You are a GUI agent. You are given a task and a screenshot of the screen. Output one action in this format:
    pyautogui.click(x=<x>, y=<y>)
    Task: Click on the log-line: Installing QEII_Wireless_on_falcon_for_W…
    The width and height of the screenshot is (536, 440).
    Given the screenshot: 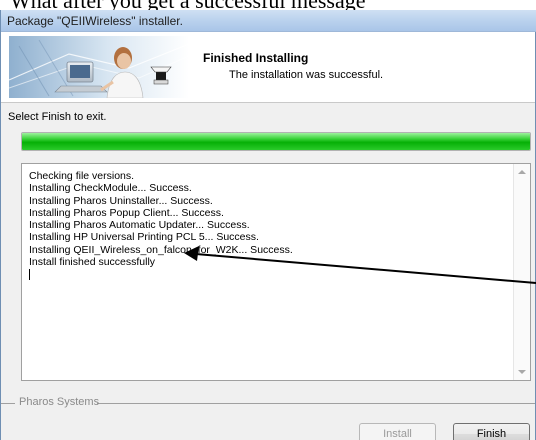 What is the action you would take?
    pyautogui.click(x=161, y=249)
    